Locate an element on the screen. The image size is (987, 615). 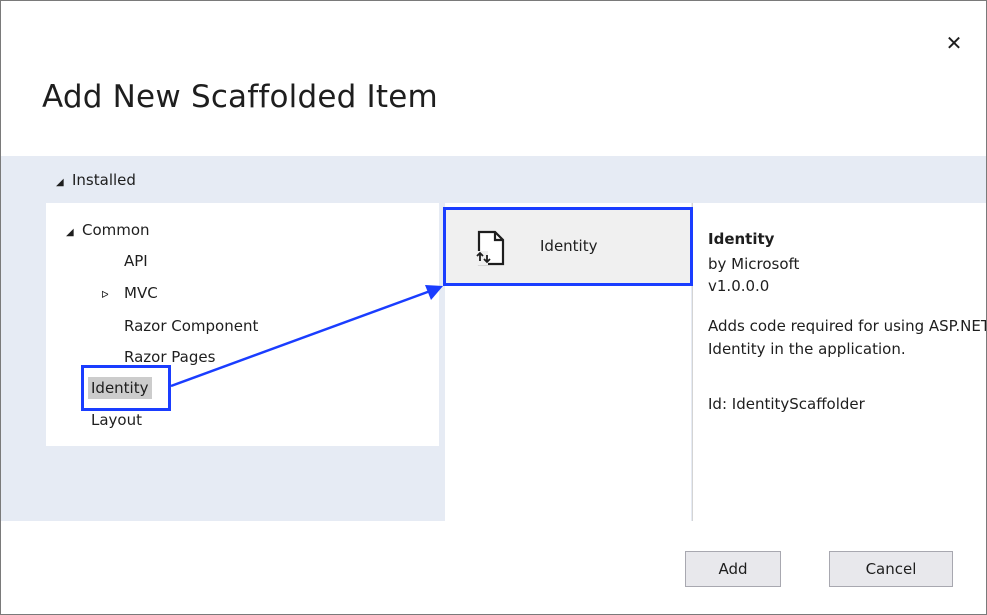
details-description-line2: Identity in the application. is located at coordinates (807, 349).